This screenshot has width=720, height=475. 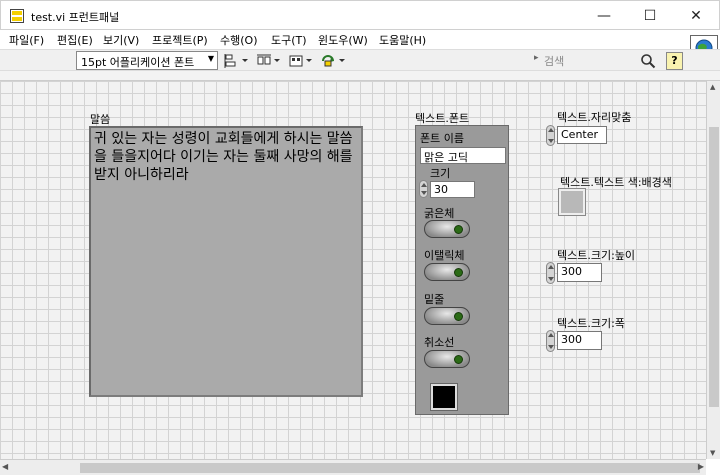 What do you see at coordinates (452, 189) in the screenshot?
I see `size-field: 30` at bounding box center [452, 189].